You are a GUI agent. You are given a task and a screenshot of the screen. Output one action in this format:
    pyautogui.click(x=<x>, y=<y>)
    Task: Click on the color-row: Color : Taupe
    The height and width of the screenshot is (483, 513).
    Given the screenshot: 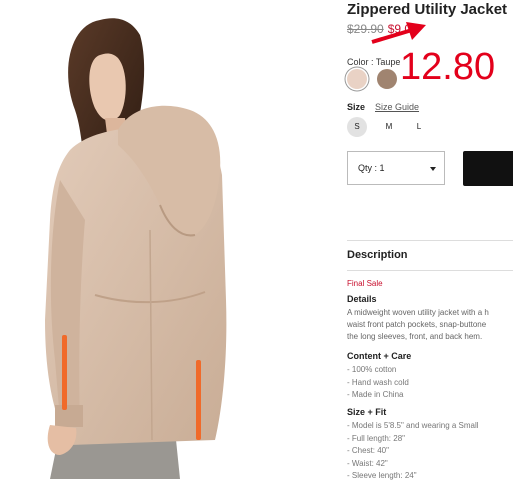 What is the action you would take?
    pyautogui.click(x=373, y=62)
    